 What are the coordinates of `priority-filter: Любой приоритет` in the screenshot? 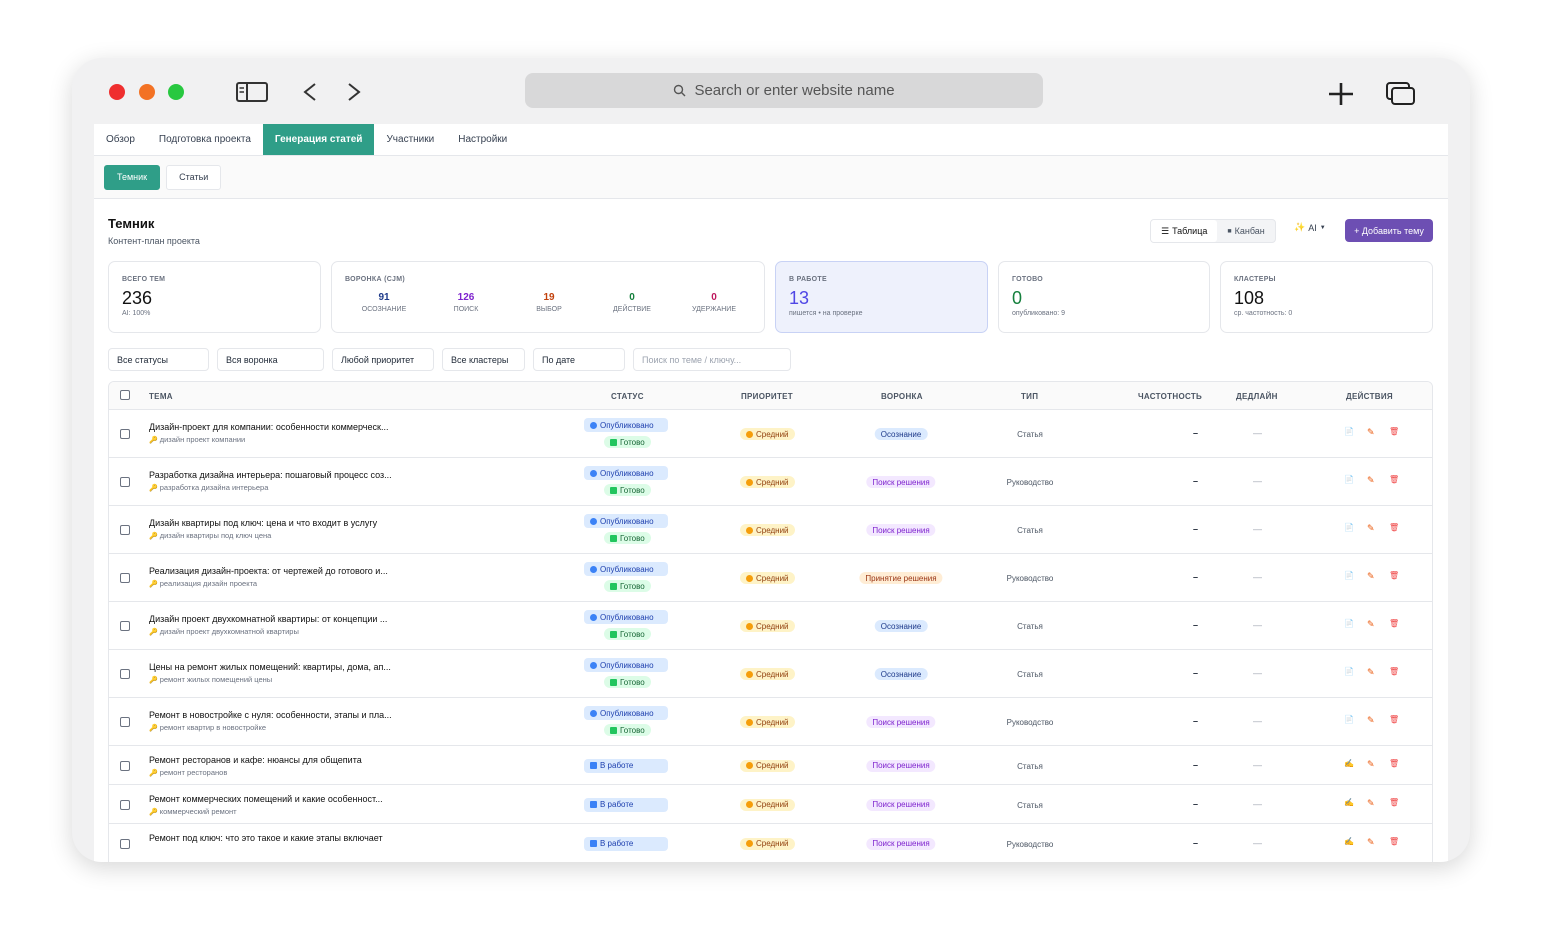 It's located at (383, 359).